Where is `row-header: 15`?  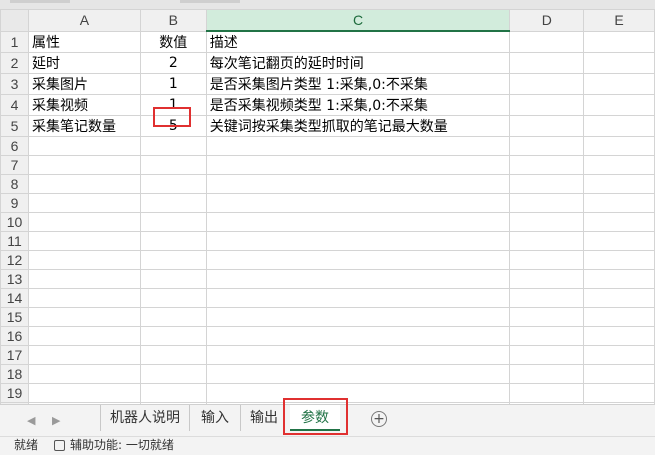
row-header: 15 is located at coordinates (14, 317).